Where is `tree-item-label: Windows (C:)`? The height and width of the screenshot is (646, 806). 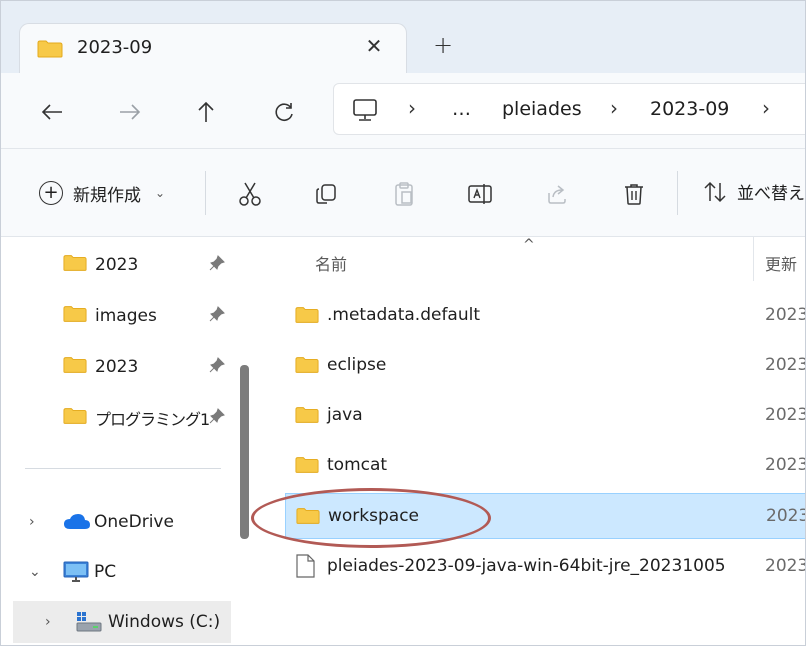 tree-item-label: Windows (C:) is located at coordinates (164, 622).